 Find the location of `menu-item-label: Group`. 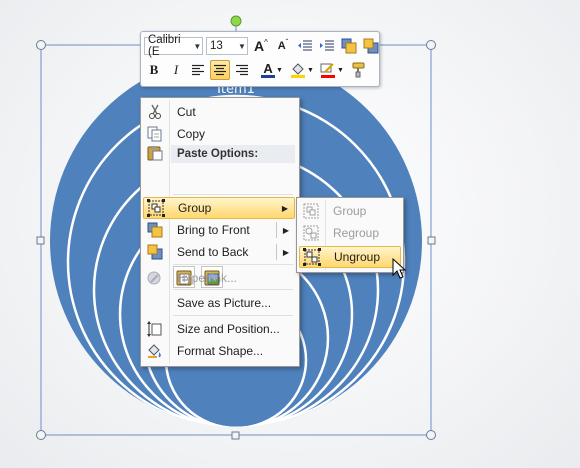

menu-item-label: Group is located at coordinates (195, 208).